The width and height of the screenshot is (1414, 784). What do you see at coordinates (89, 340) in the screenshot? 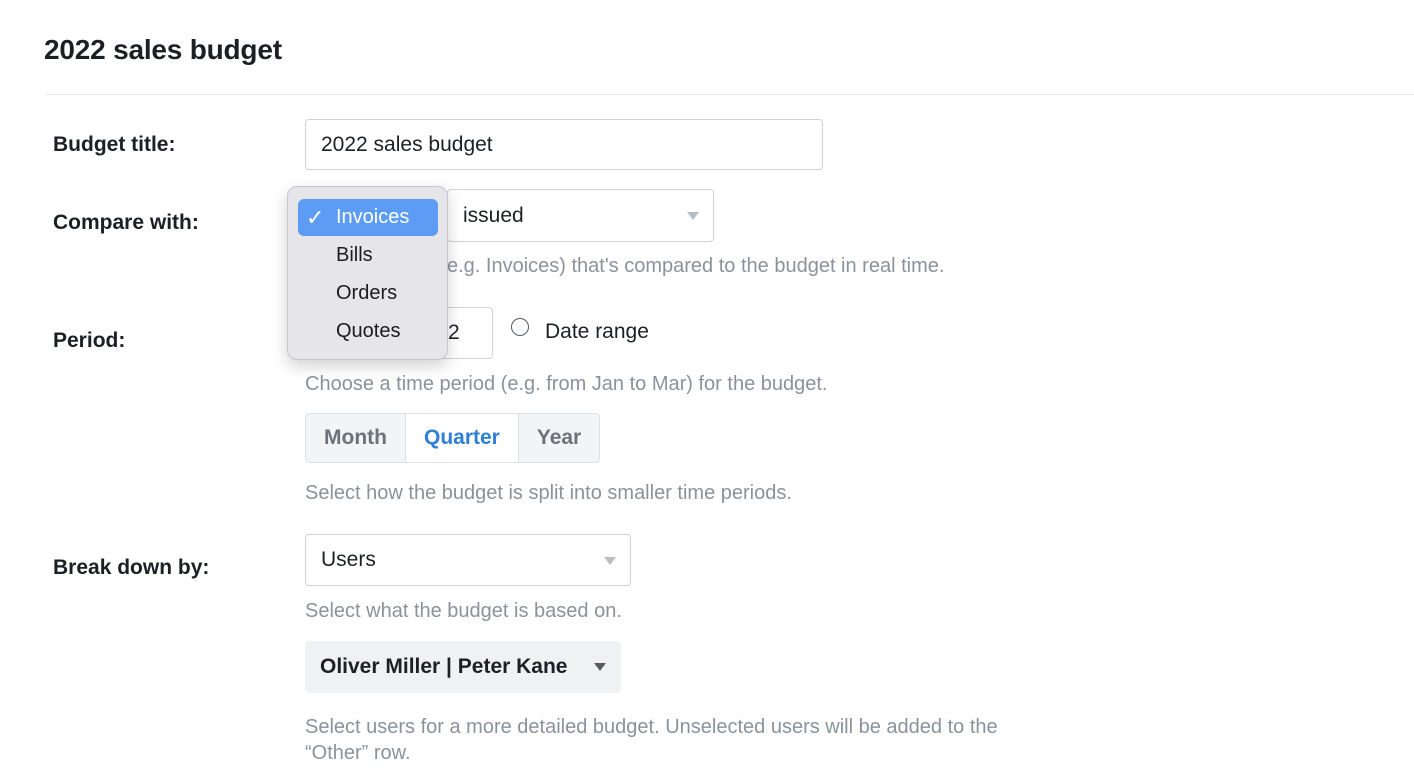
I see `period-label: Period:` at bounding box center [89, 340].